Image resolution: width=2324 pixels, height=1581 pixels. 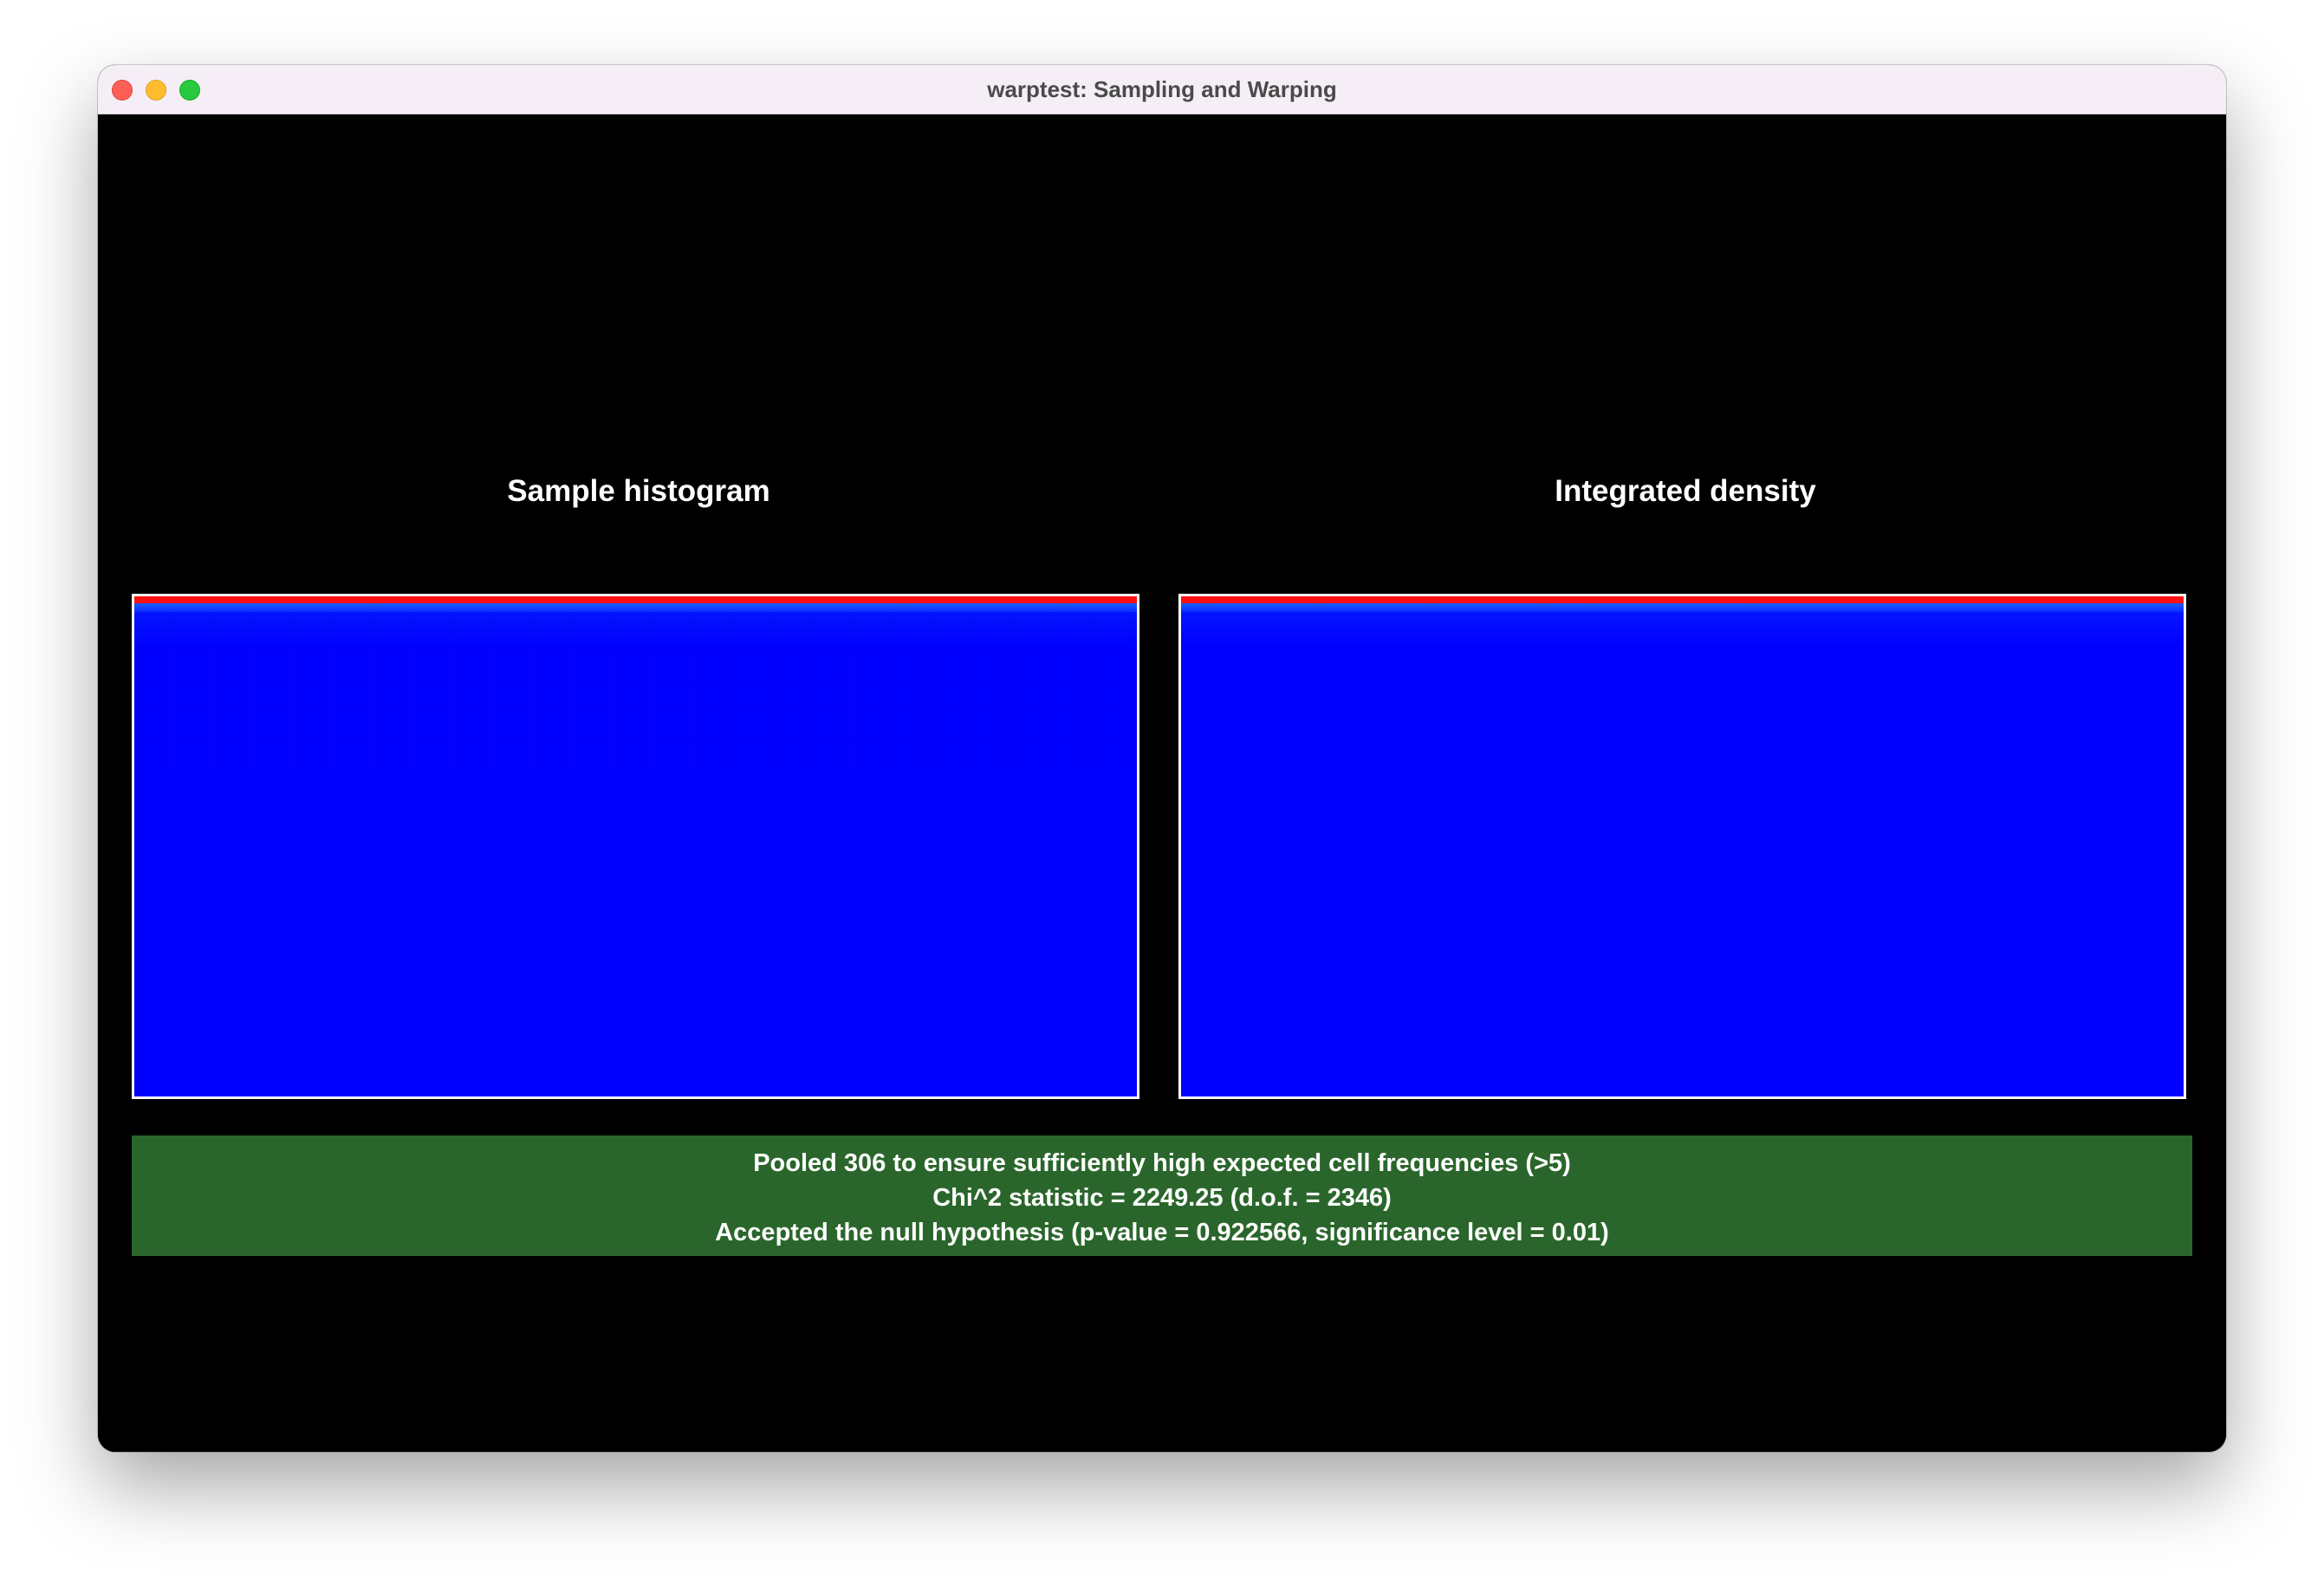 I want to click on sample-histogram-title: Sample histogram, so click(x=638, y=491).